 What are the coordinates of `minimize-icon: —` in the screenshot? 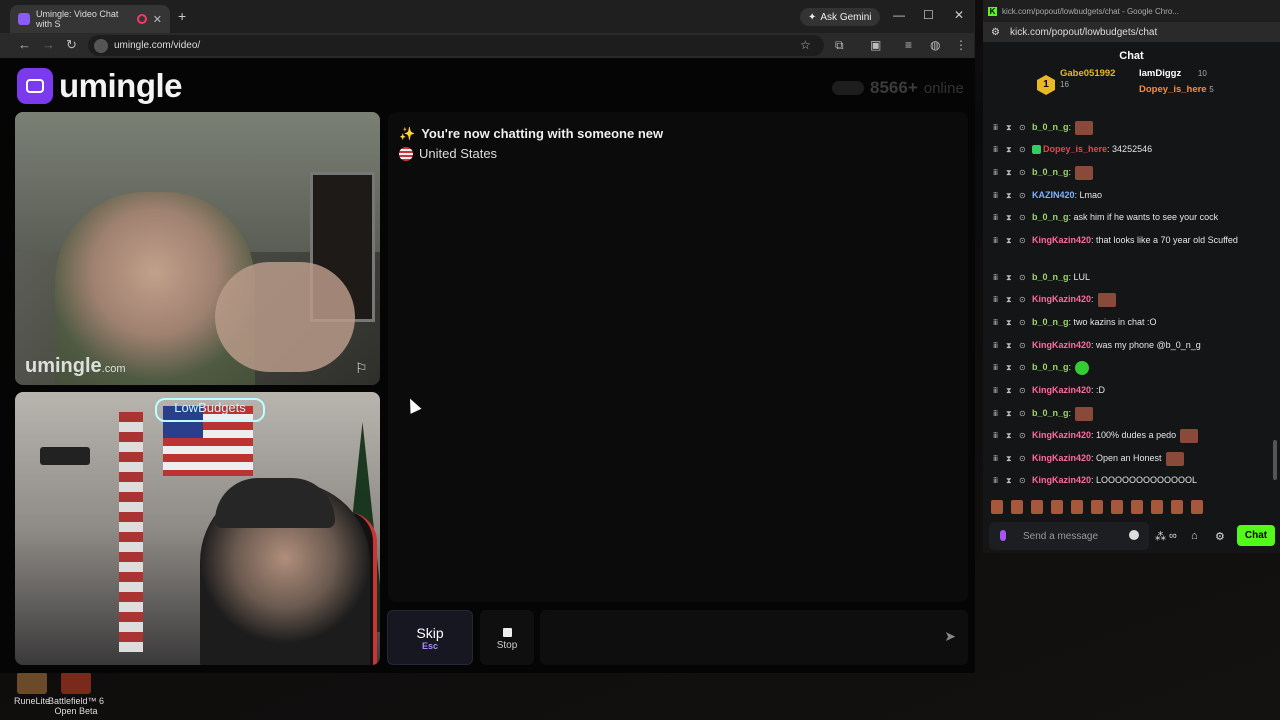 It's located at (899, 15).